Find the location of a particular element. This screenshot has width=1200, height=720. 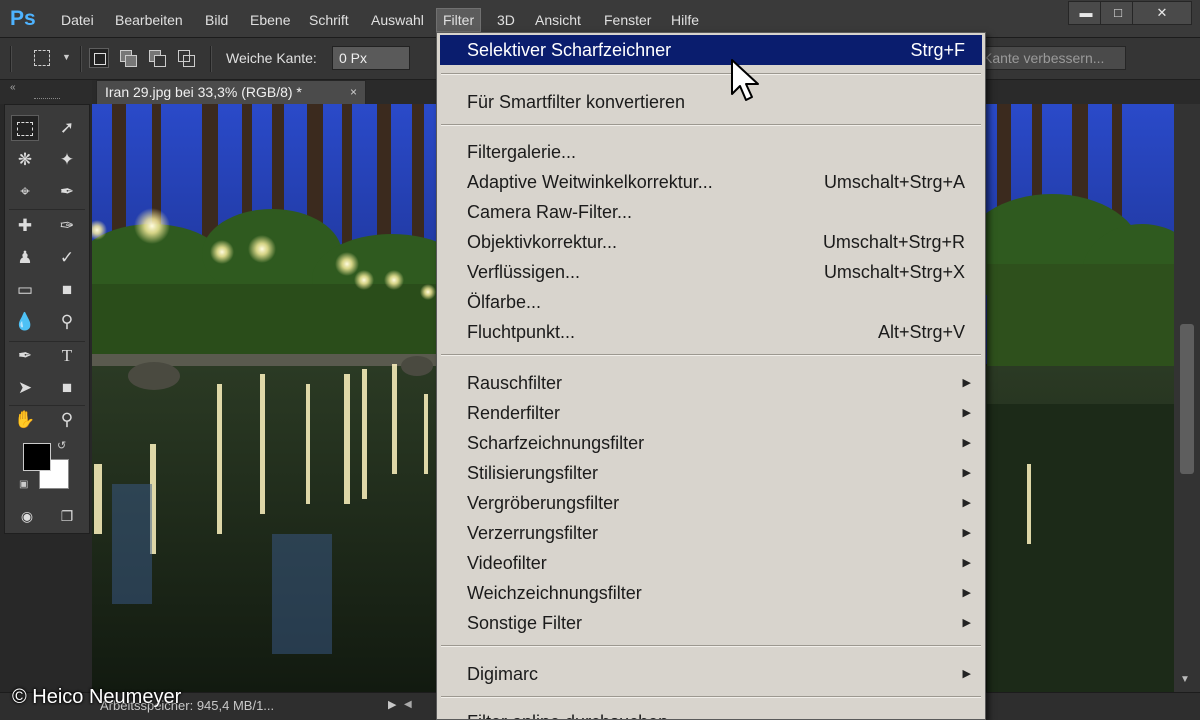

menu-item-vergroeberungsfilter: Vergröberungsfilter ▶ is located at coordinates (711, 503).